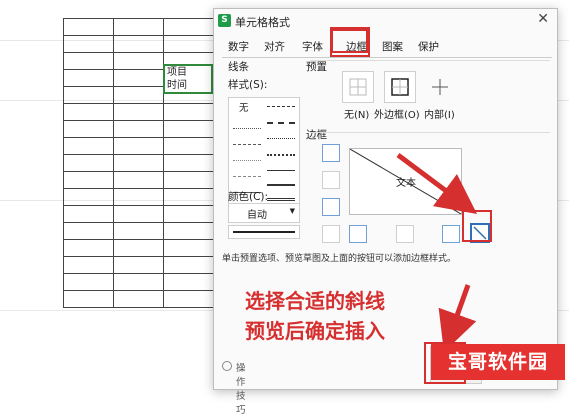 This screenshot has height=416, width=569. I want to click on preset-none-icon, so click(358, 87).